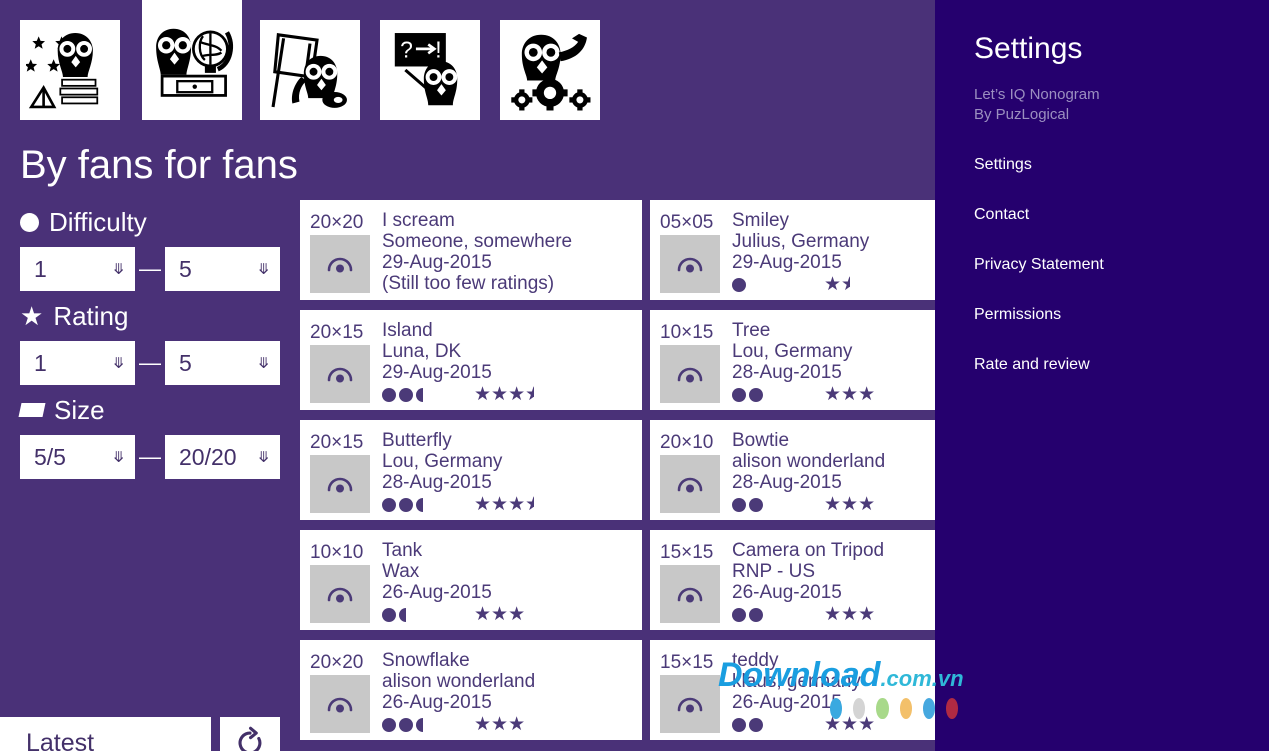 The height and width of the screenshot is (751, 1269). I want to click on owl-painting-at-easel-icon, so click(309, 70).